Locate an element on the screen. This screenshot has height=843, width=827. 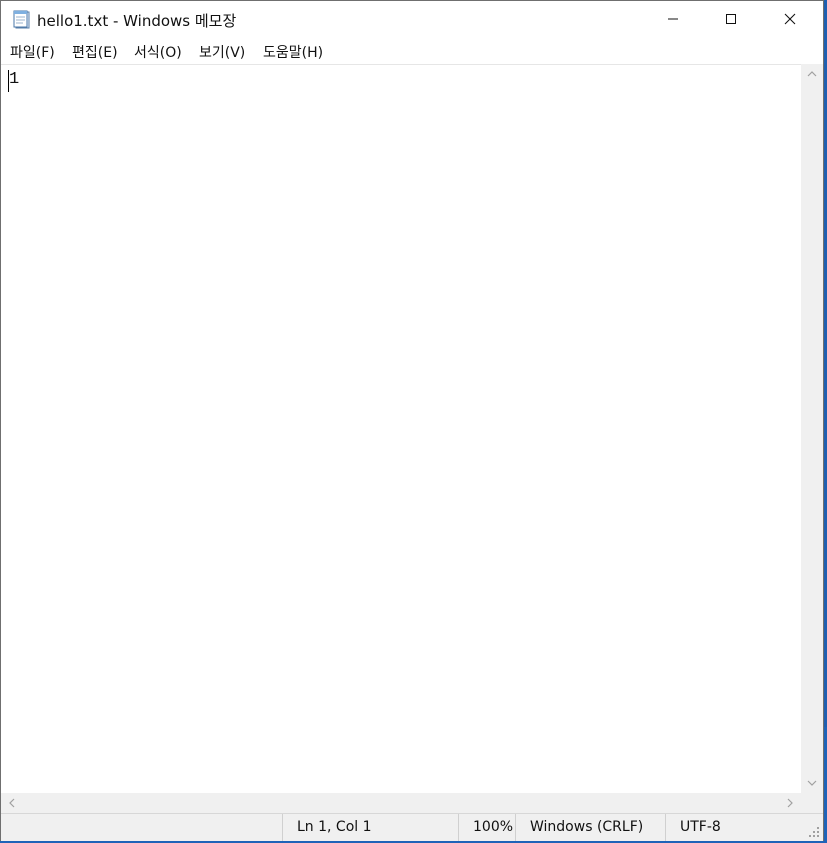
menu-format: 서식(O) is located at coordinates (158, 52).